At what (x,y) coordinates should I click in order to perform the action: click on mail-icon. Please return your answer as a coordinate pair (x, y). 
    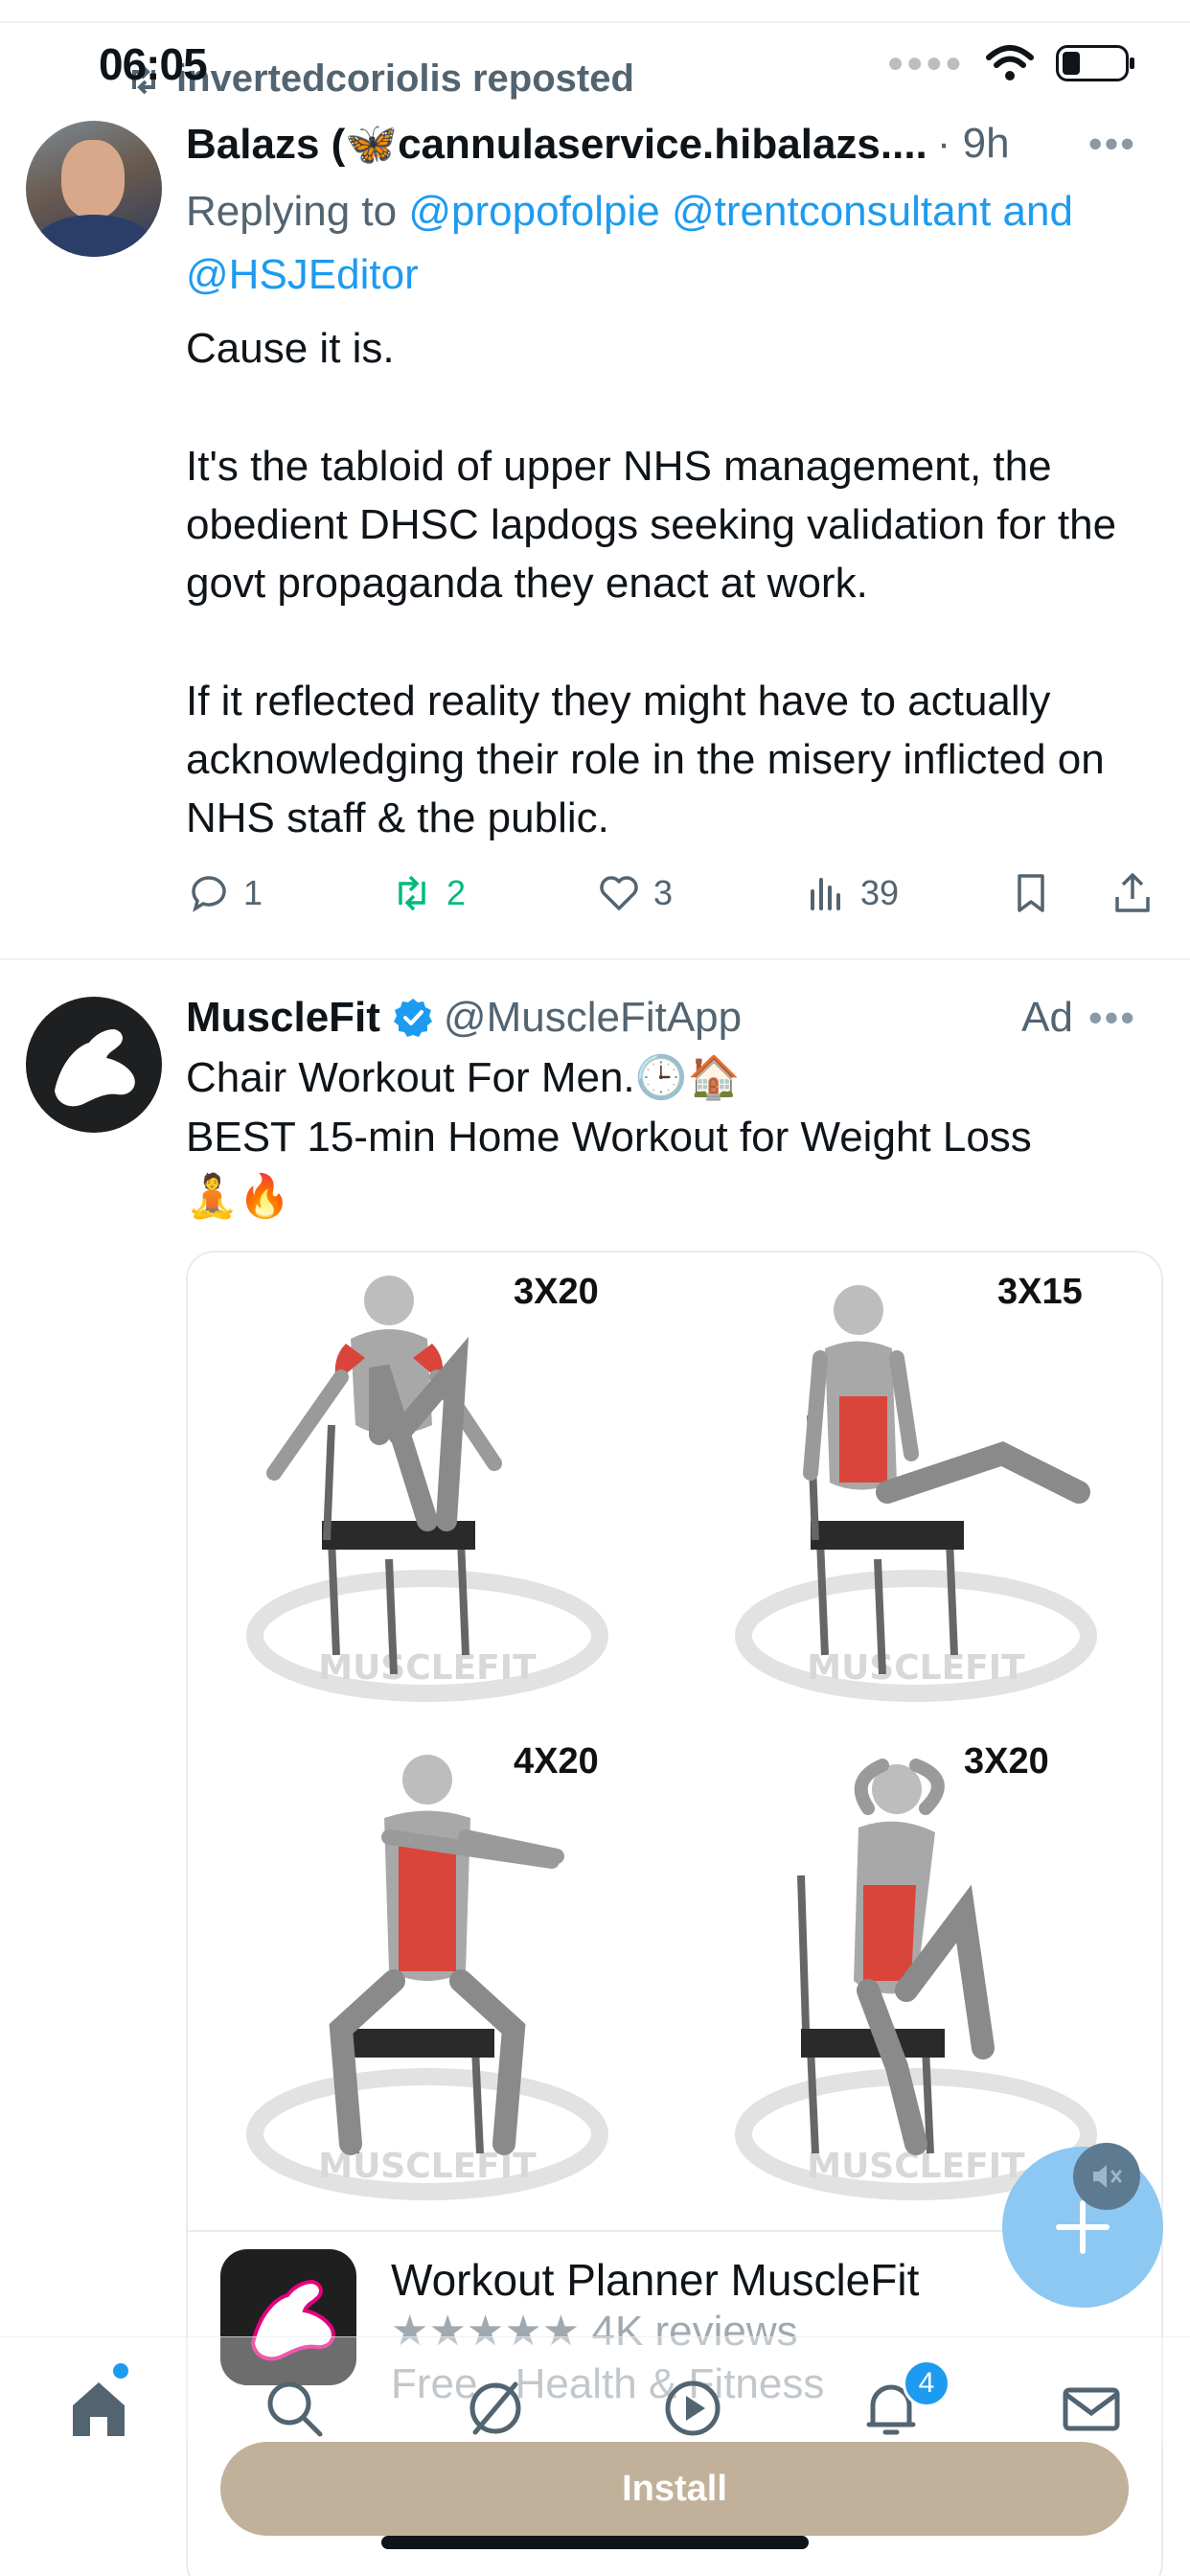
    Looking at the image, I should click on (1092, 2409).